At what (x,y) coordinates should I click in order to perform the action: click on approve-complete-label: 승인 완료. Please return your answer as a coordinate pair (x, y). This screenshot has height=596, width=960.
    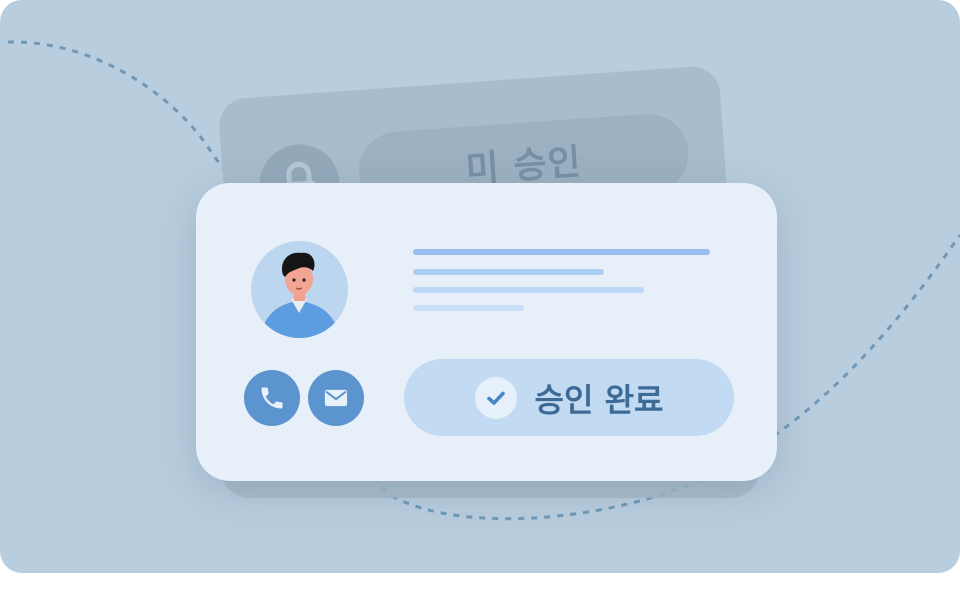
    Looking at the image, I should click on (599, 399).